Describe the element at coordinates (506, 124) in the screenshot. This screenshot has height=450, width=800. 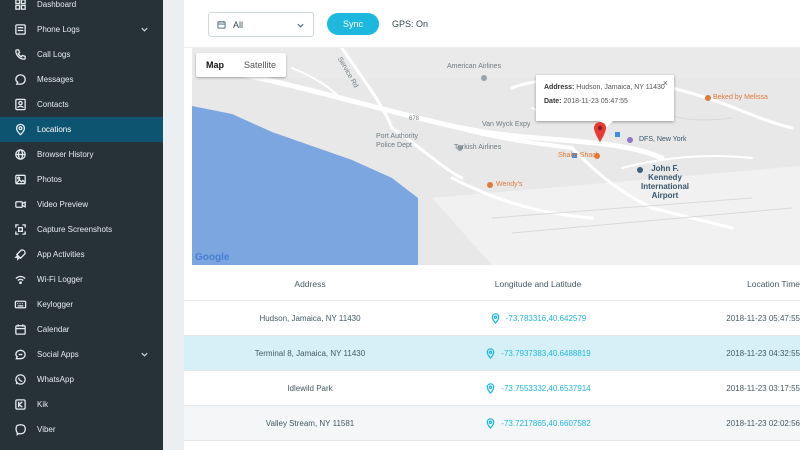
I see `map-label-van-wyck: Van Wyck Expy` at that location.